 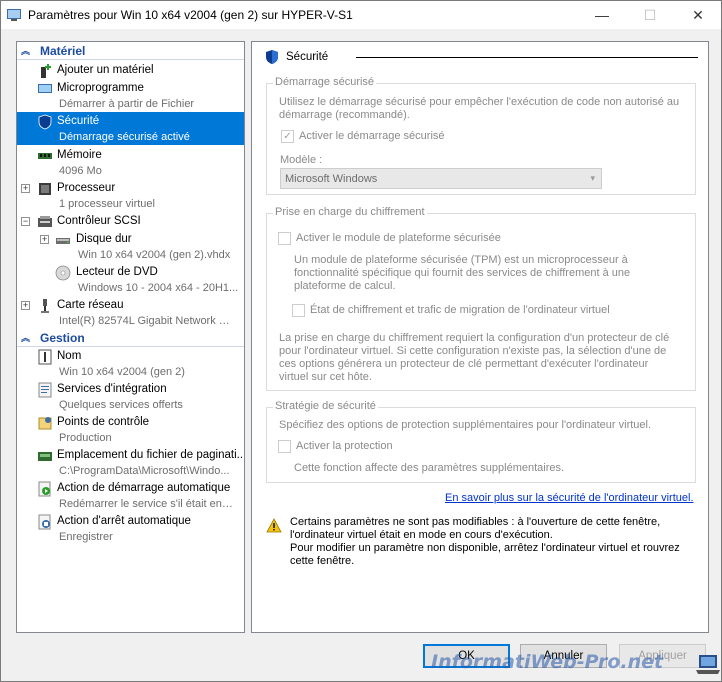 What do you see at coordinates (708, 664) in the screenshot?
I see `laptop-logo-icon` at bounding box center [708, 664].